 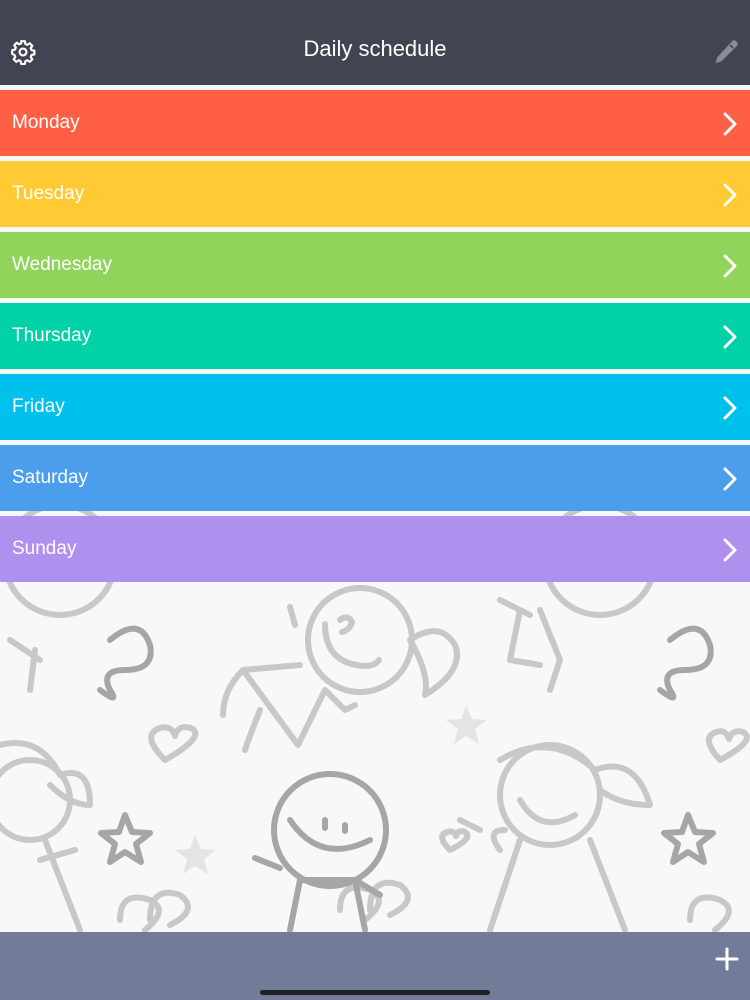 I want to click on day-row-saturday: Saturday, so click(x=375, y=478).